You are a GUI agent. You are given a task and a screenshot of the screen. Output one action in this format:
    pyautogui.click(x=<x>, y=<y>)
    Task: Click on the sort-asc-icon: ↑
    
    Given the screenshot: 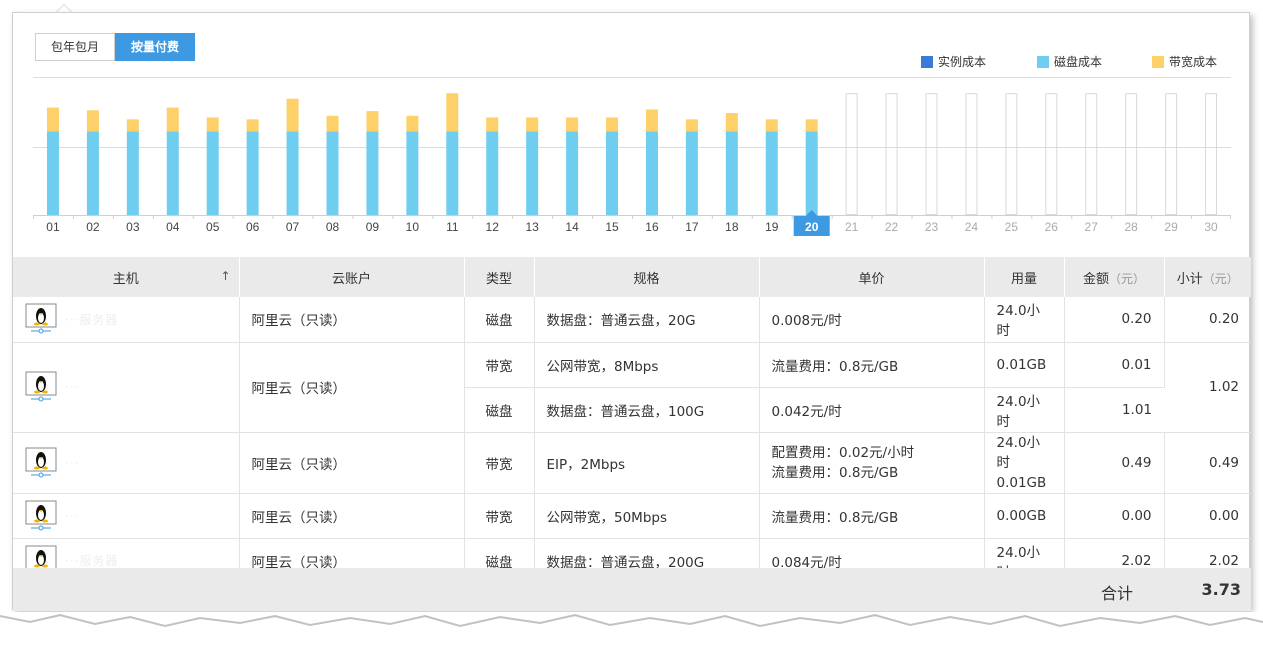 What is the action you would take?
    pyautogui.click(x=225, y=276)
    